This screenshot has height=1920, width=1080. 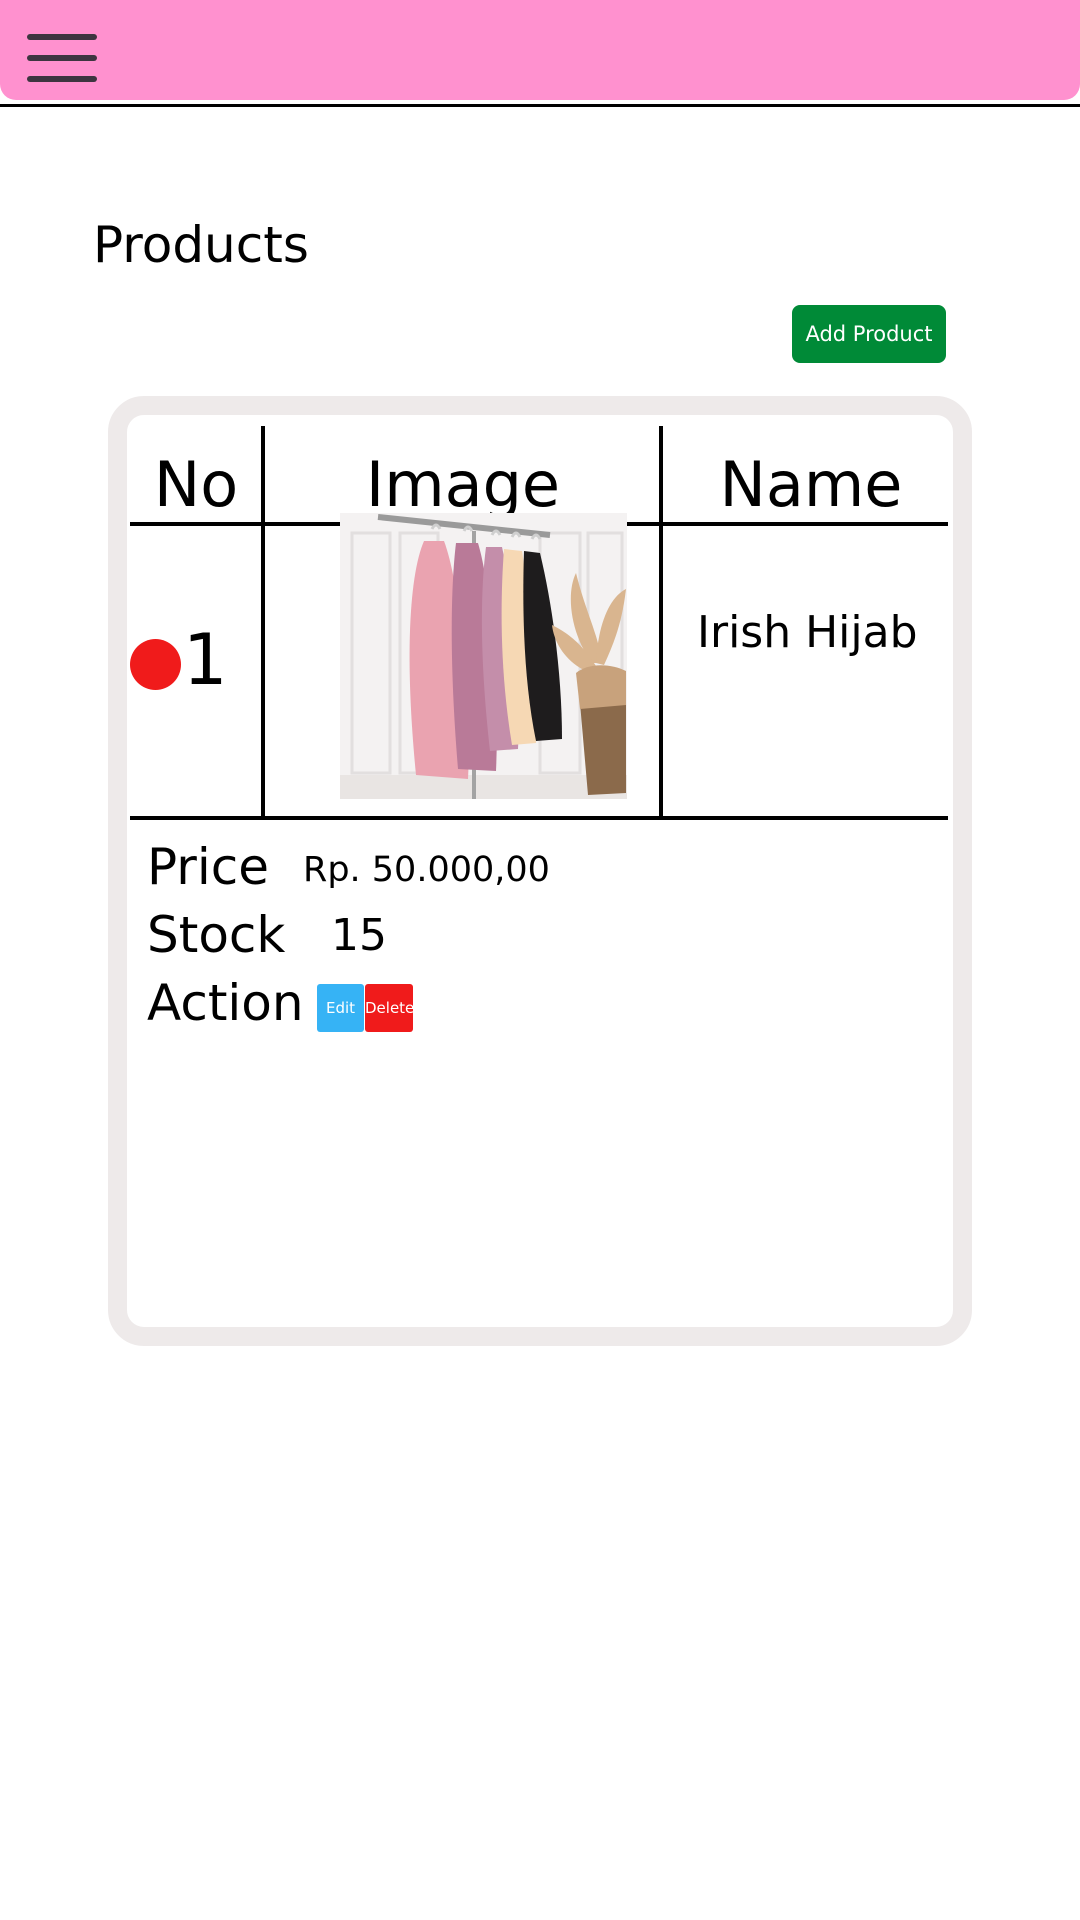 I want to click on top-app-bar, so click(x=540, y=50).